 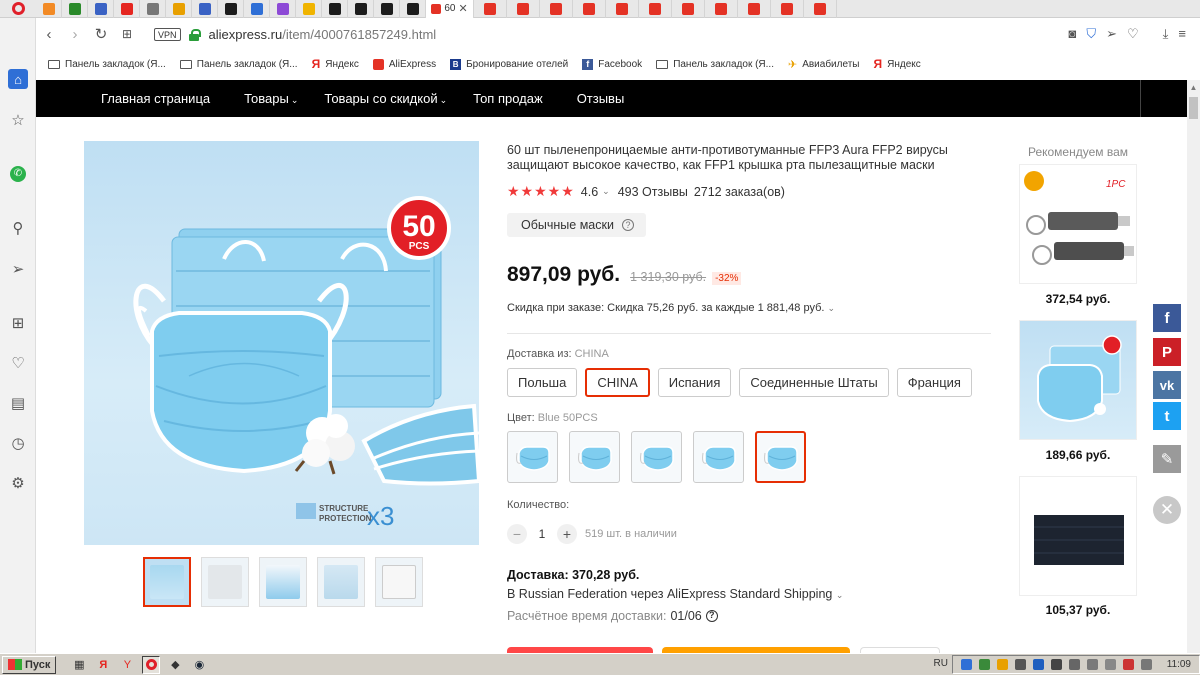 I want to click on recommendation-price-2: 189,66 руб., so click(x=1078, y=455).